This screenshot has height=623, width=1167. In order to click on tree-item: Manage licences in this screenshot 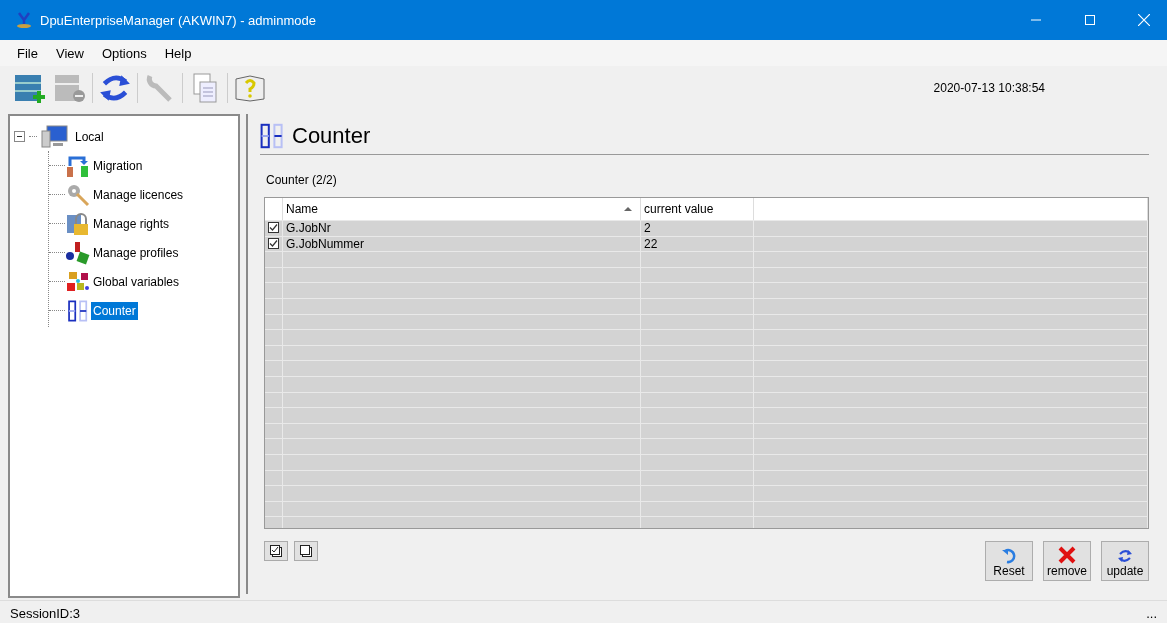, I will do `click(138, 194)`.